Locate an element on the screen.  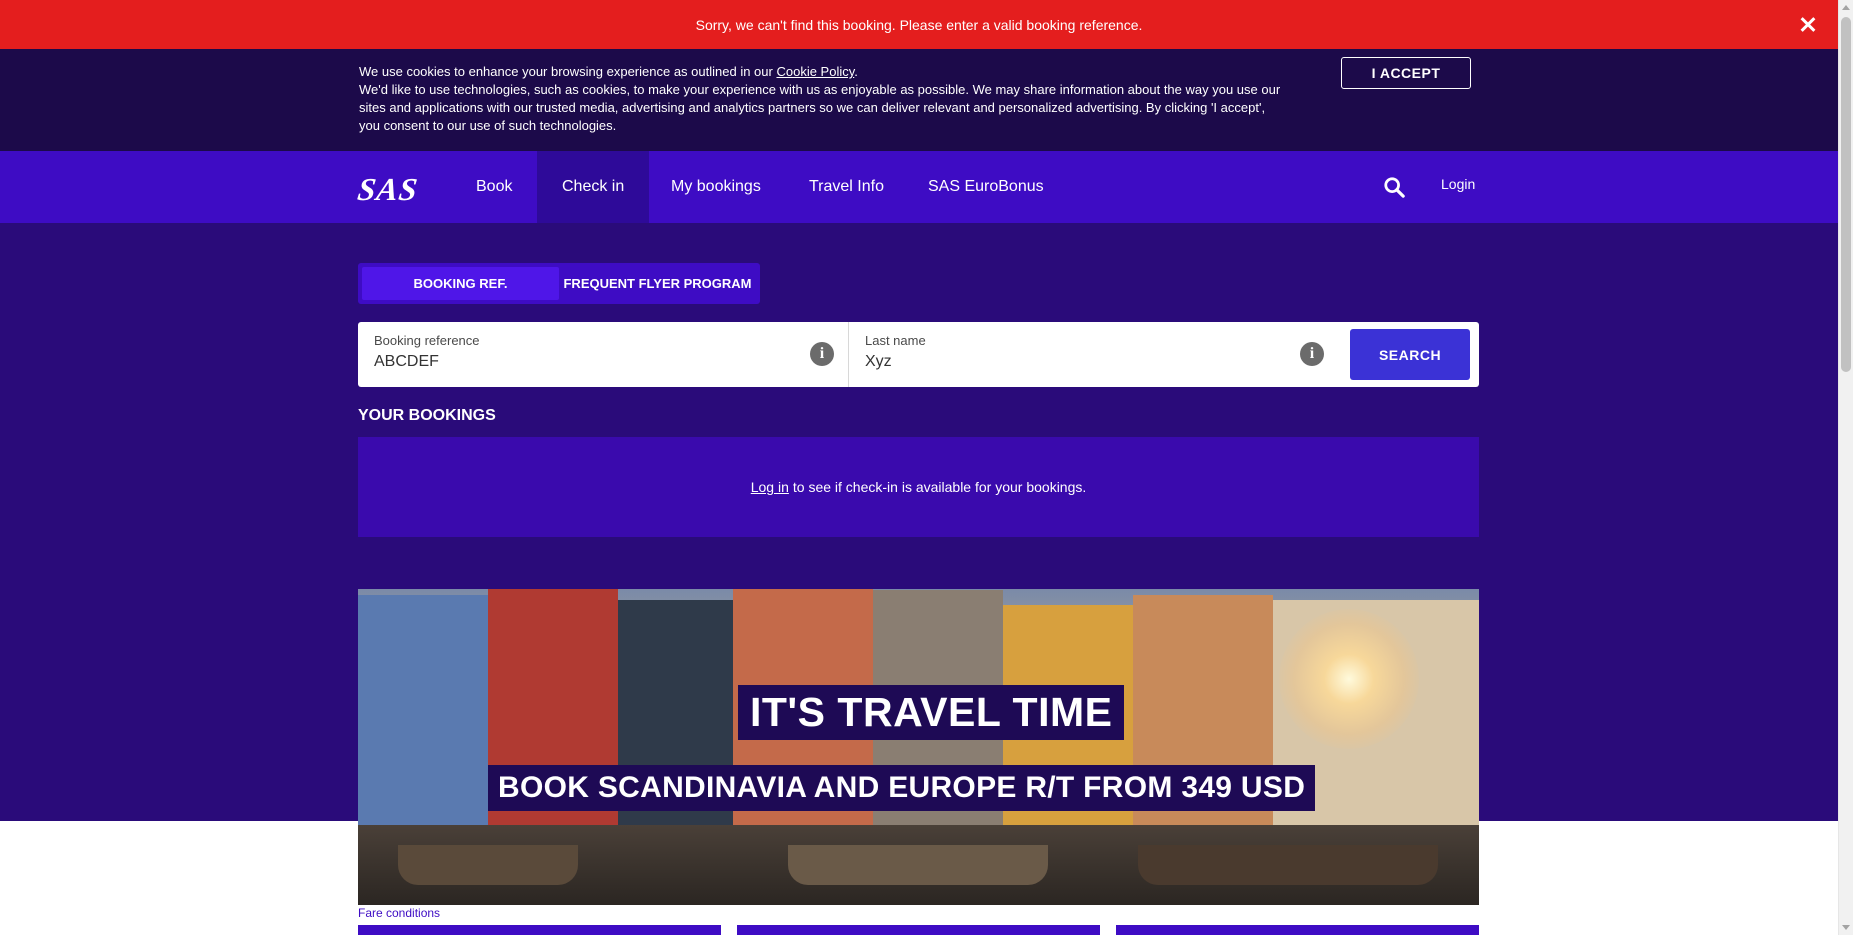
scrollbar-thumb is located at coordinates (1846, 194).